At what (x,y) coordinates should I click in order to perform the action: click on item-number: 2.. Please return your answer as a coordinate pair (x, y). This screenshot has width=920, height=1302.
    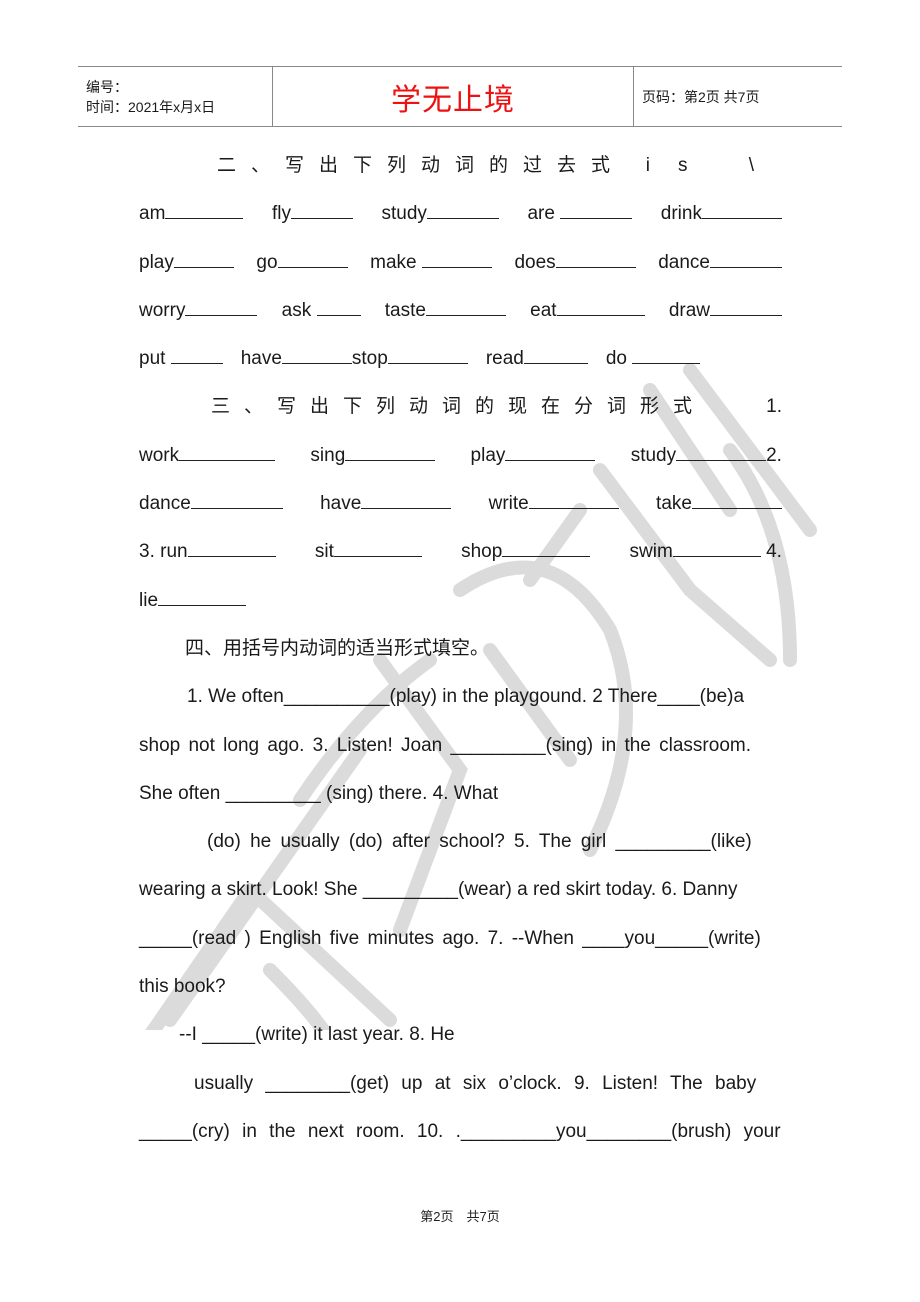
    Looking at the image, I should click on (774, 455).